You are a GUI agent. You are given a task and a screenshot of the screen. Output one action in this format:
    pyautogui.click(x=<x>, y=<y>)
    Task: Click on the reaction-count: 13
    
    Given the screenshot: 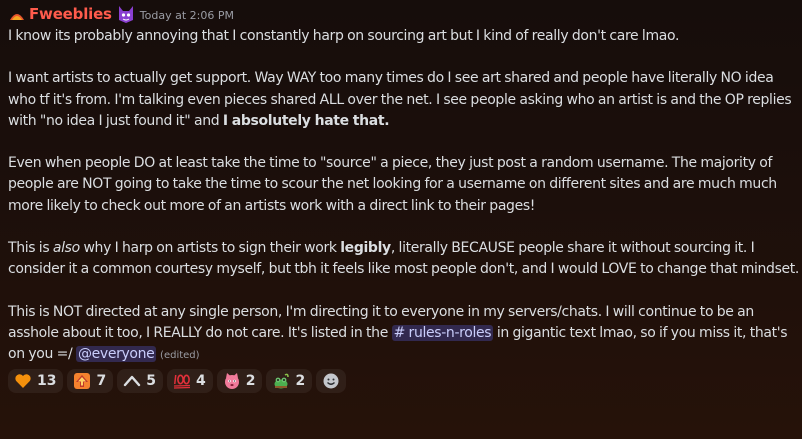 What is the action you would take?
    pyautogui.click(x=47, y=381)
    